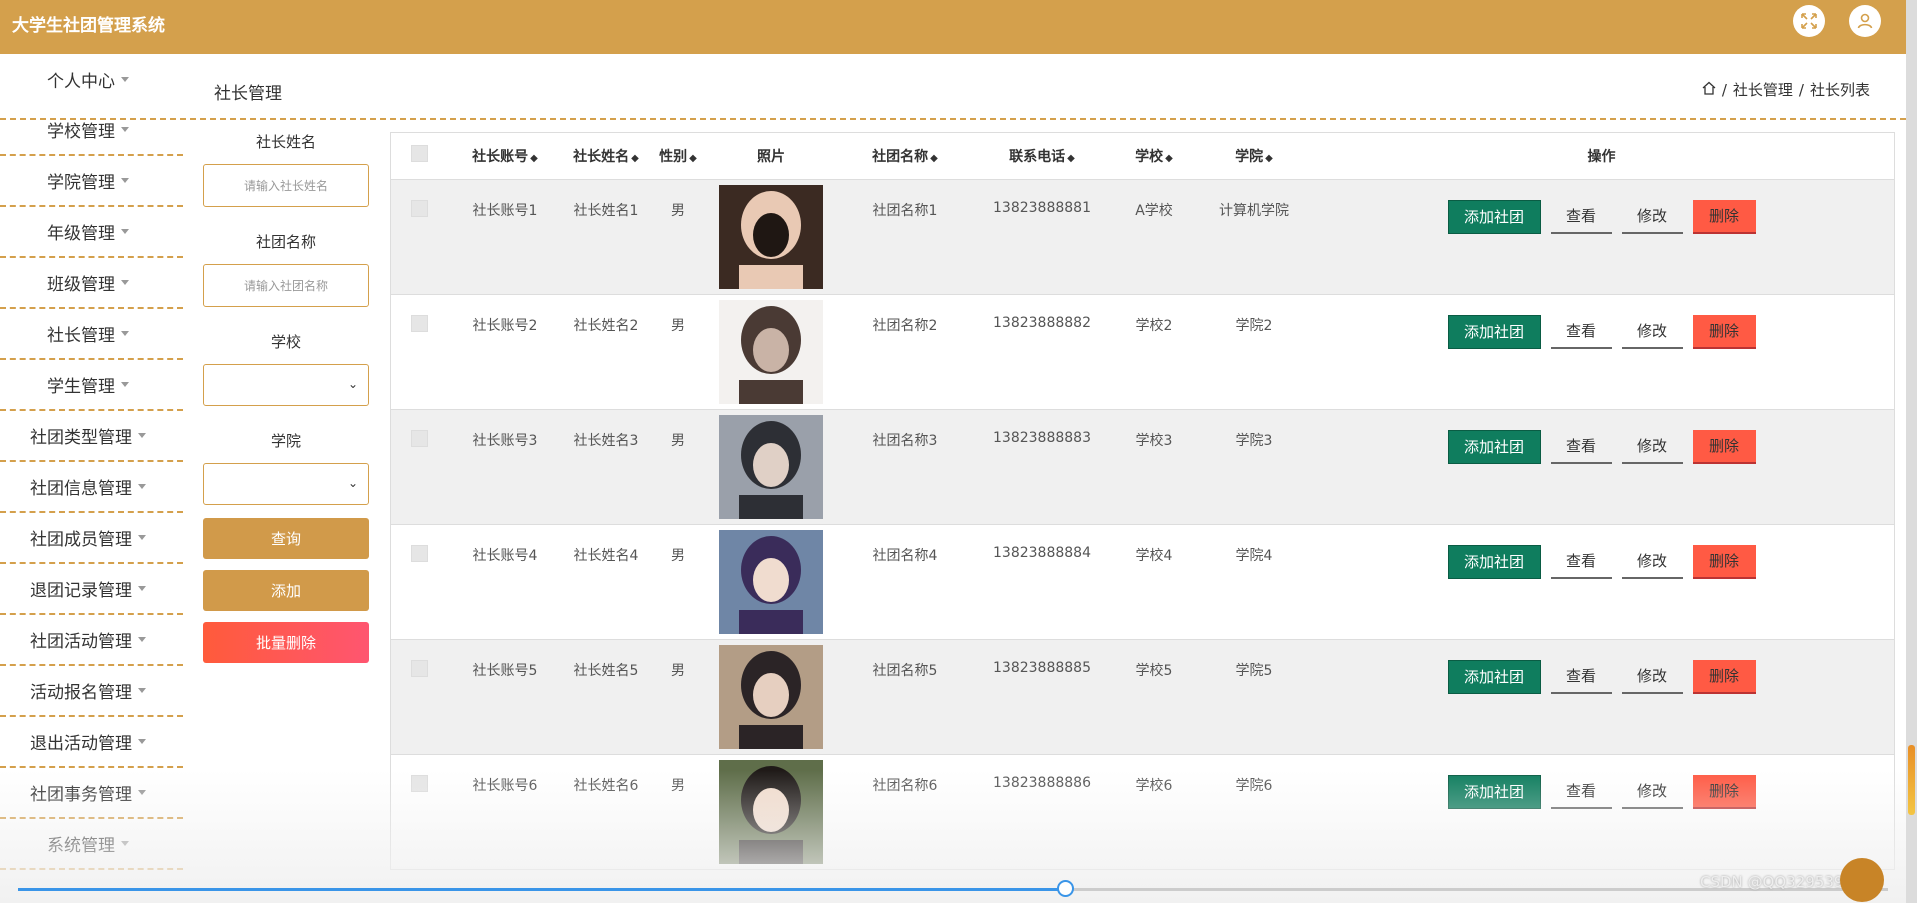 This screenshot has width=1917, height=903. I want to click on column-header-label: 学校, so click(1149, 156).